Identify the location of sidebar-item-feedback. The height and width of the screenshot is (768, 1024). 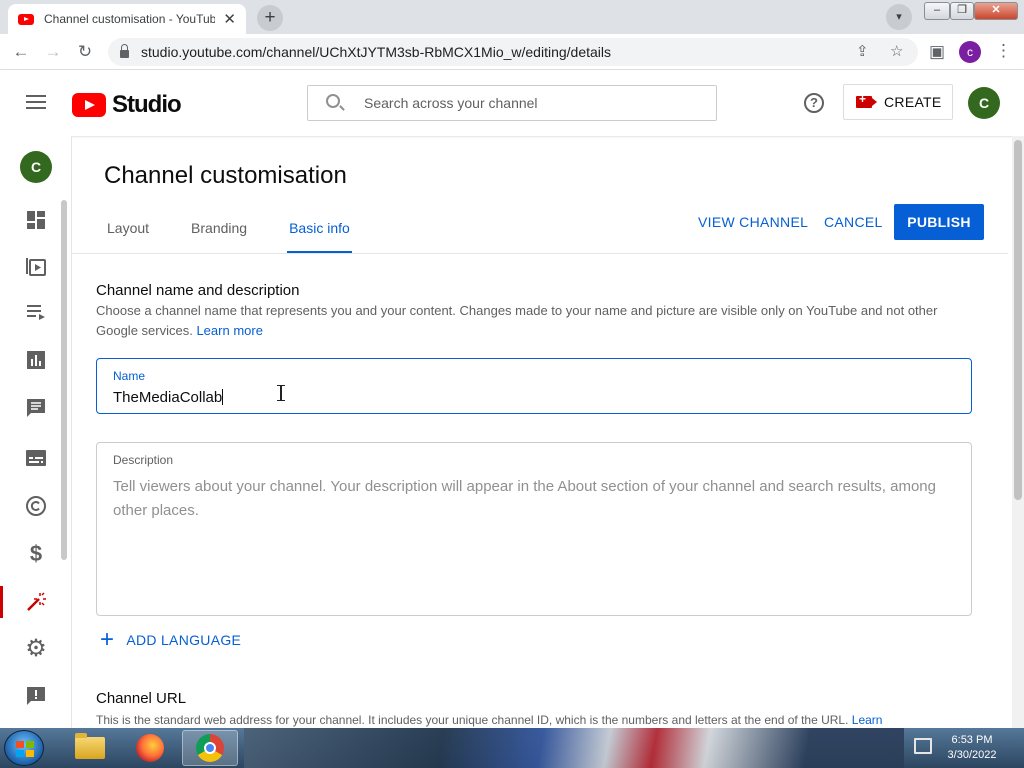
(36, 696).